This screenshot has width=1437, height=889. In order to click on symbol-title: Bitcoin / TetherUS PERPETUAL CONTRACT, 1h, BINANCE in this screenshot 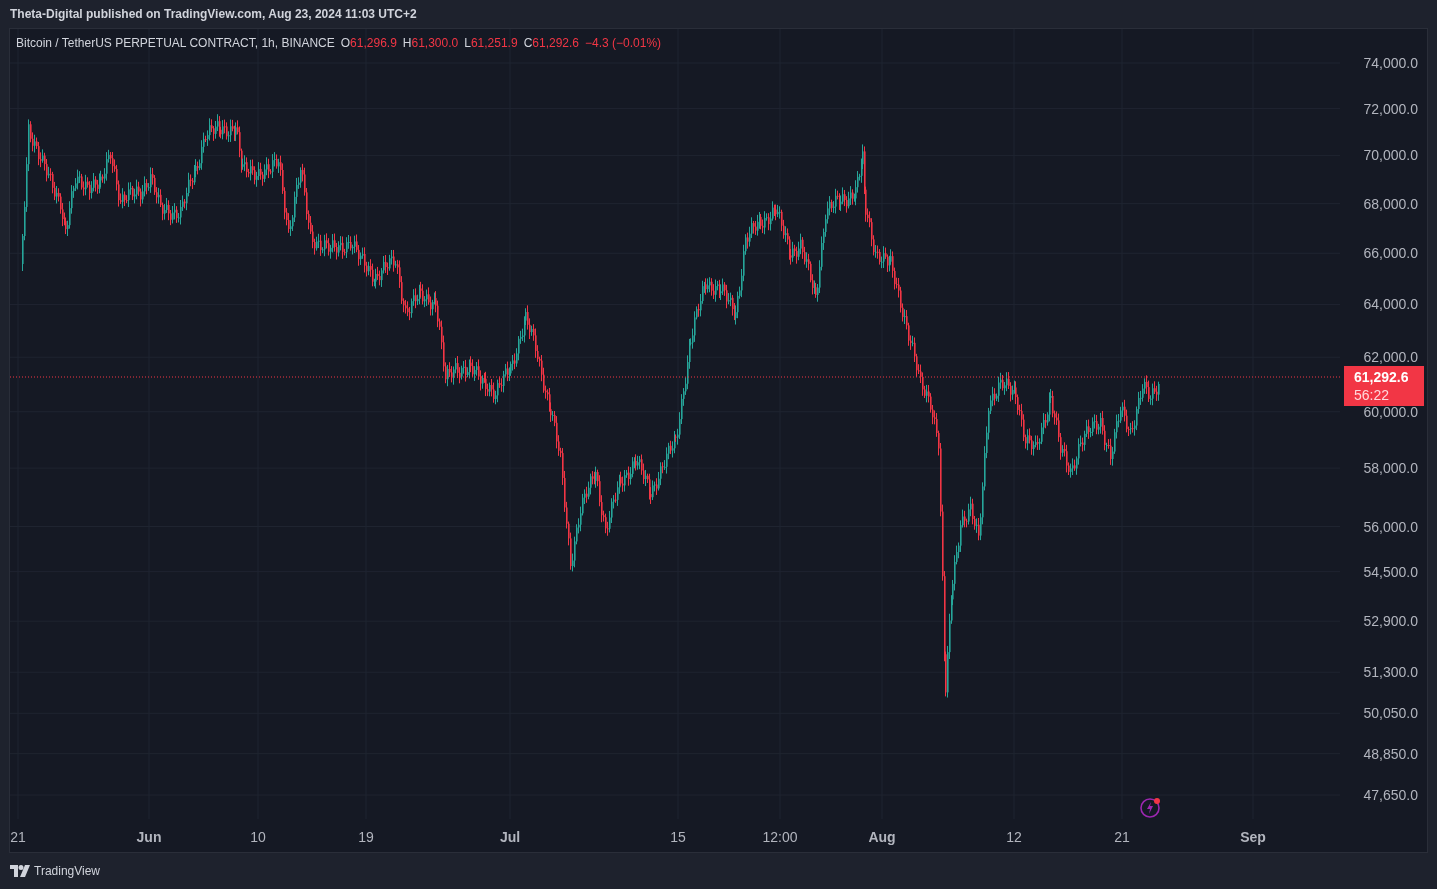, I will do `click(175, 43)`.